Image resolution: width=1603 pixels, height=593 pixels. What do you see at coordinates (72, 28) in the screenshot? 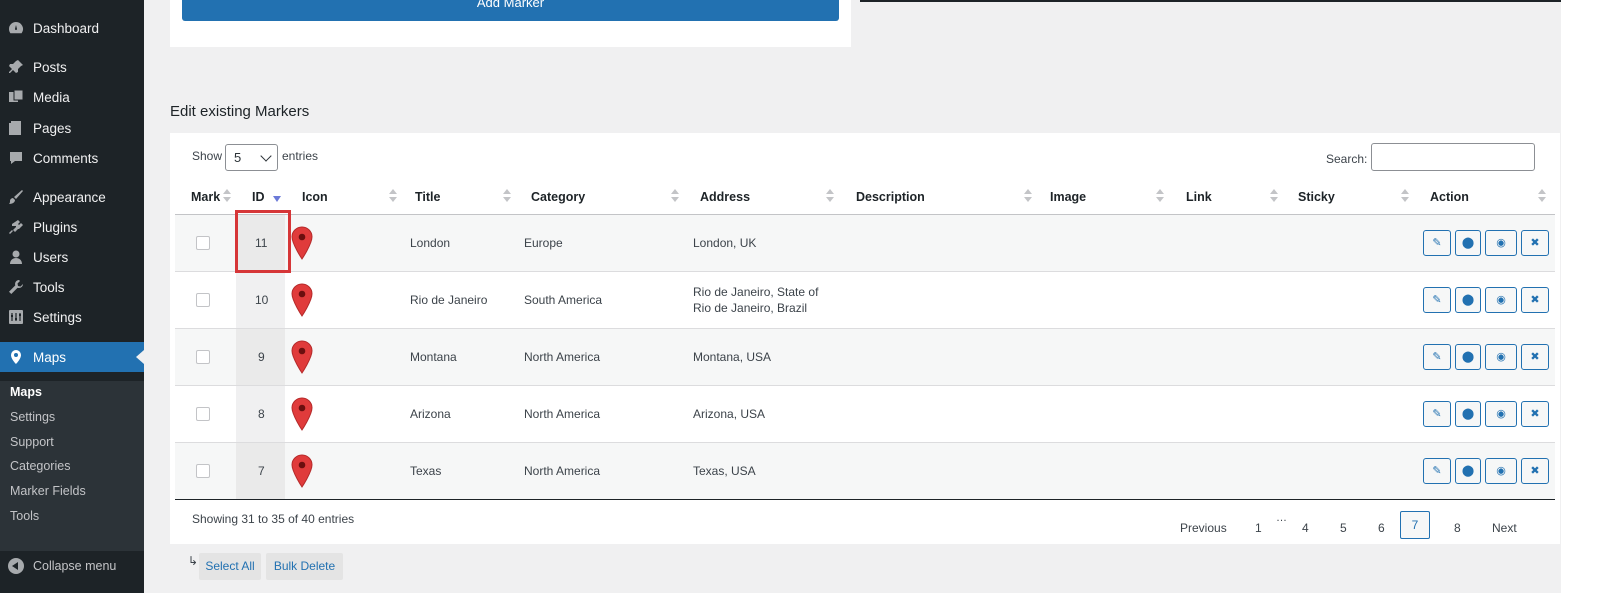
I see `sidebar-item-dashboard: Dashboard` at bounding box center [72, 28].